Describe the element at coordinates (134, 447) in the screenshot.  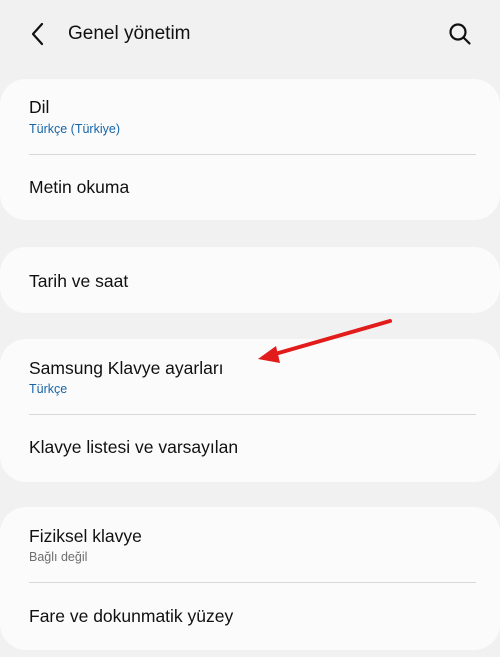
I see `list-item-label: Klavye listesi ve varsayılan` at that location.